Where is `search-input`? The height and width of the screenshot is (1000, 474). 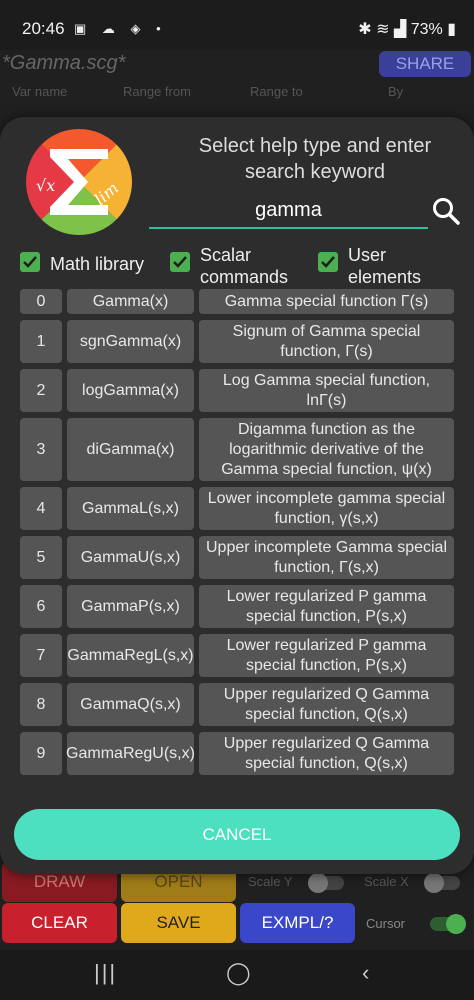
search-input is located at coordinates (288, 211).